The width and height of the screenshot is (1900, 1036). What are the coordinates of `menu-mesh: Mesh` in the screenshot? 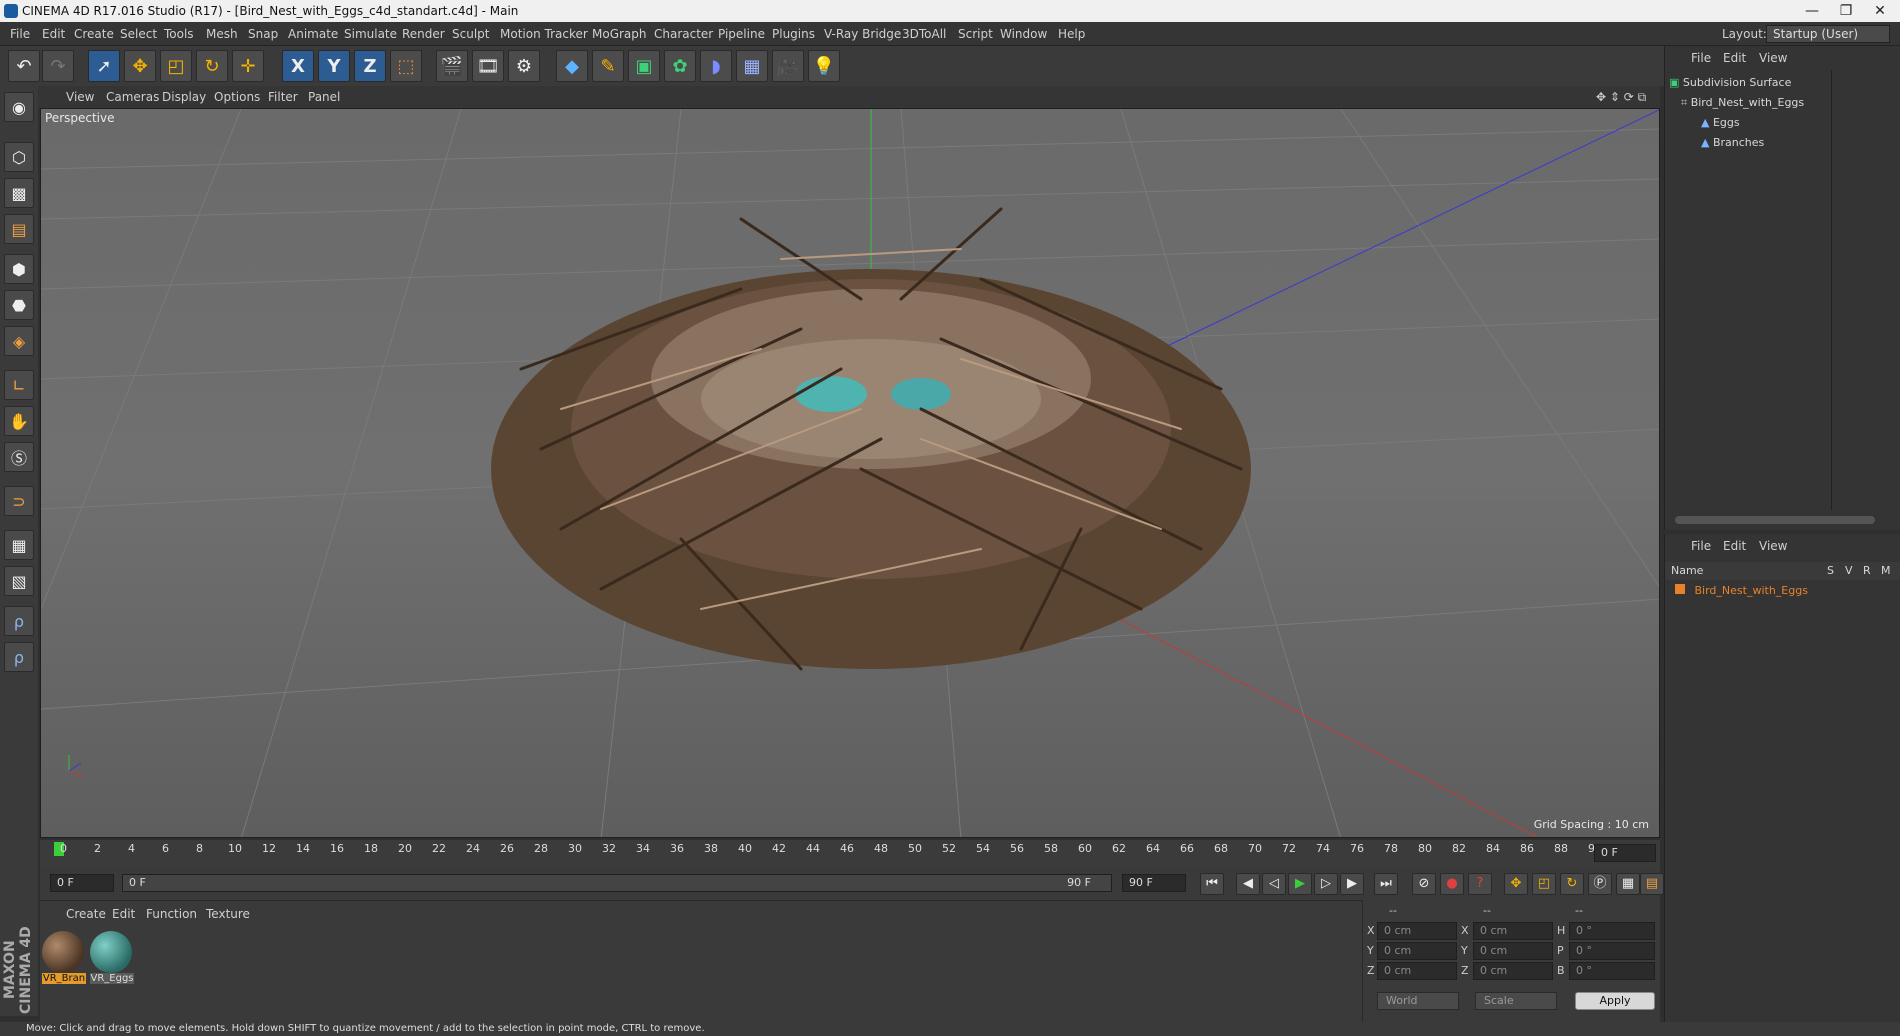 It's located at (222, 34).